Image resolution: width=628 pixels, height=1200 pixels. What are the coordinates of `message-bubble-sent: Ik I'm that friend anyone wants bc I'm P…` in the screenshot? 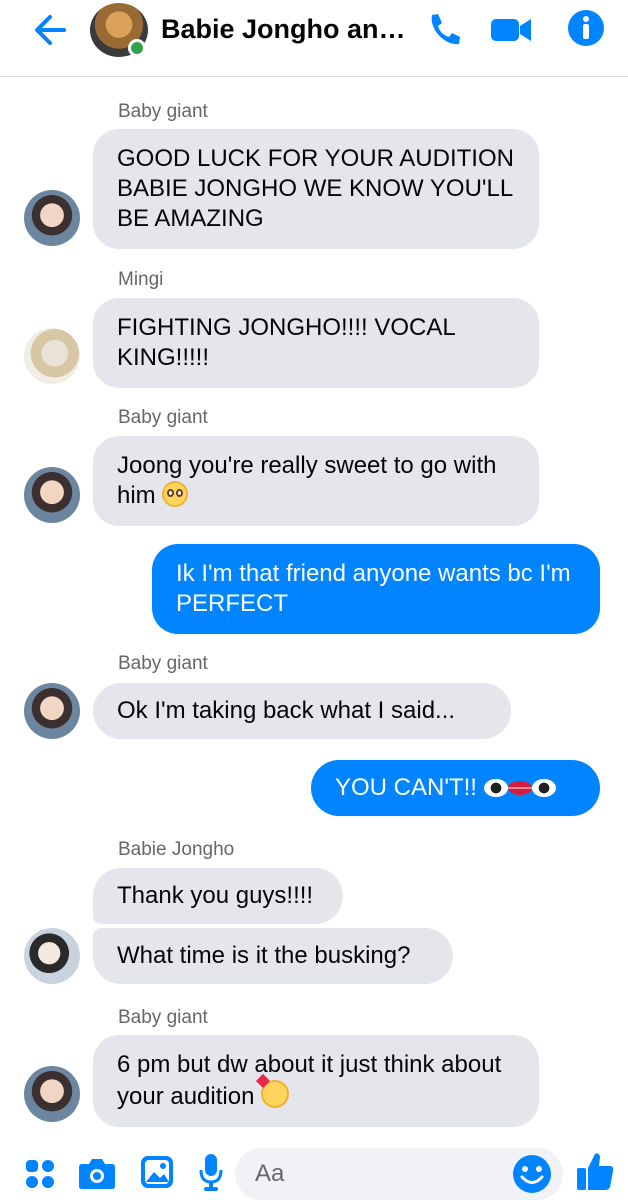 It's located at (376, 589).